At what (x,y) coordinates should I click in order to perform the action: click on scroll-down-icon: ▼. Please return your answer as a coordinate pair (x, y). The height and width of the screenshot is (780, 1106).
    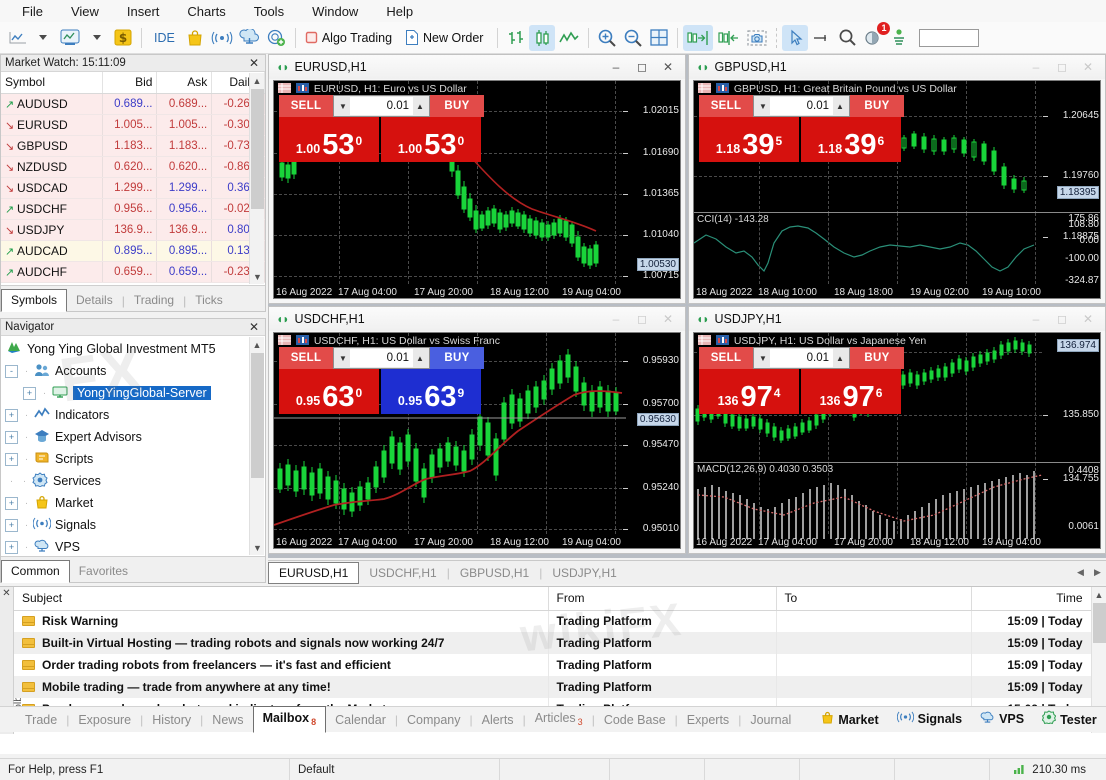
    Looking at the image, I should click on (257, 276).